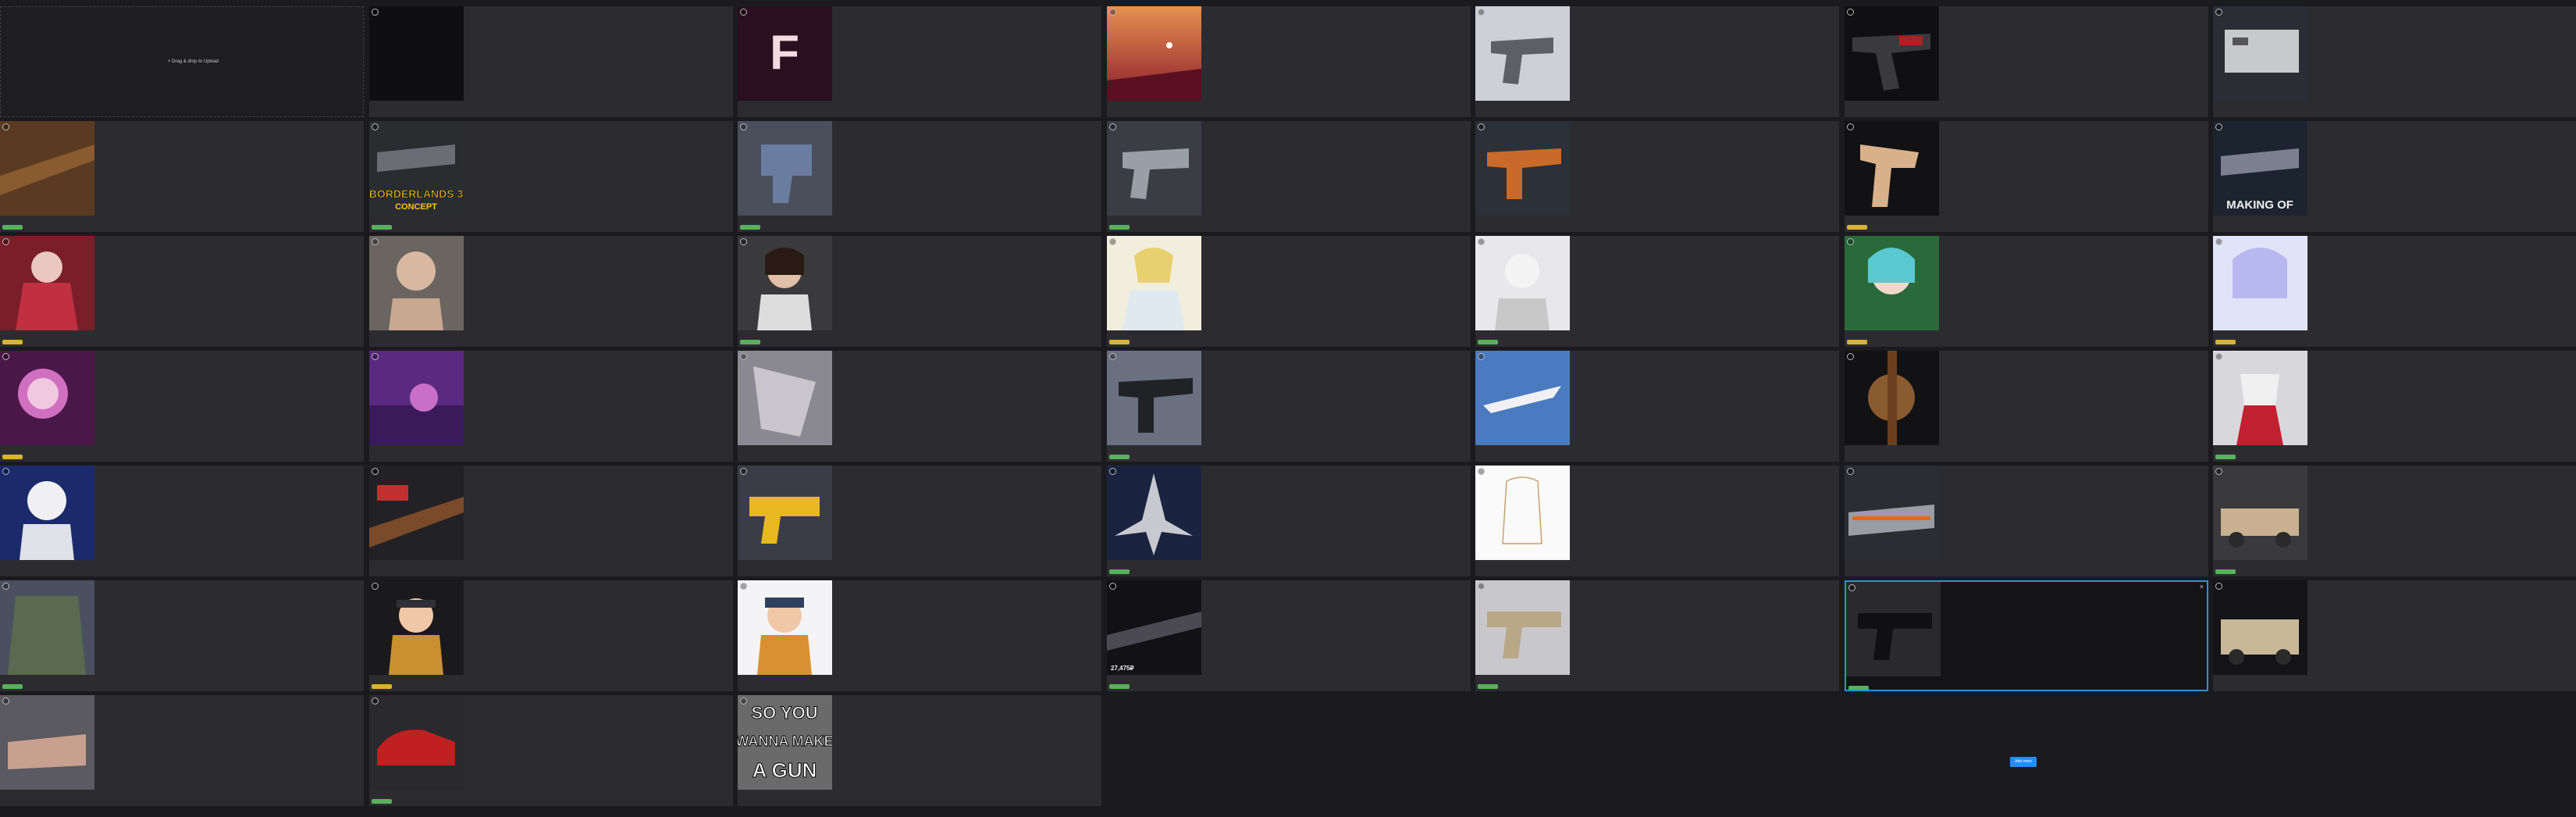 This screenshot has height=817, width=2576. What do you see at coordinates (785, 53) in the screenshot?
I see `asset-thumbnail: F` at bounding box center [785, 53].